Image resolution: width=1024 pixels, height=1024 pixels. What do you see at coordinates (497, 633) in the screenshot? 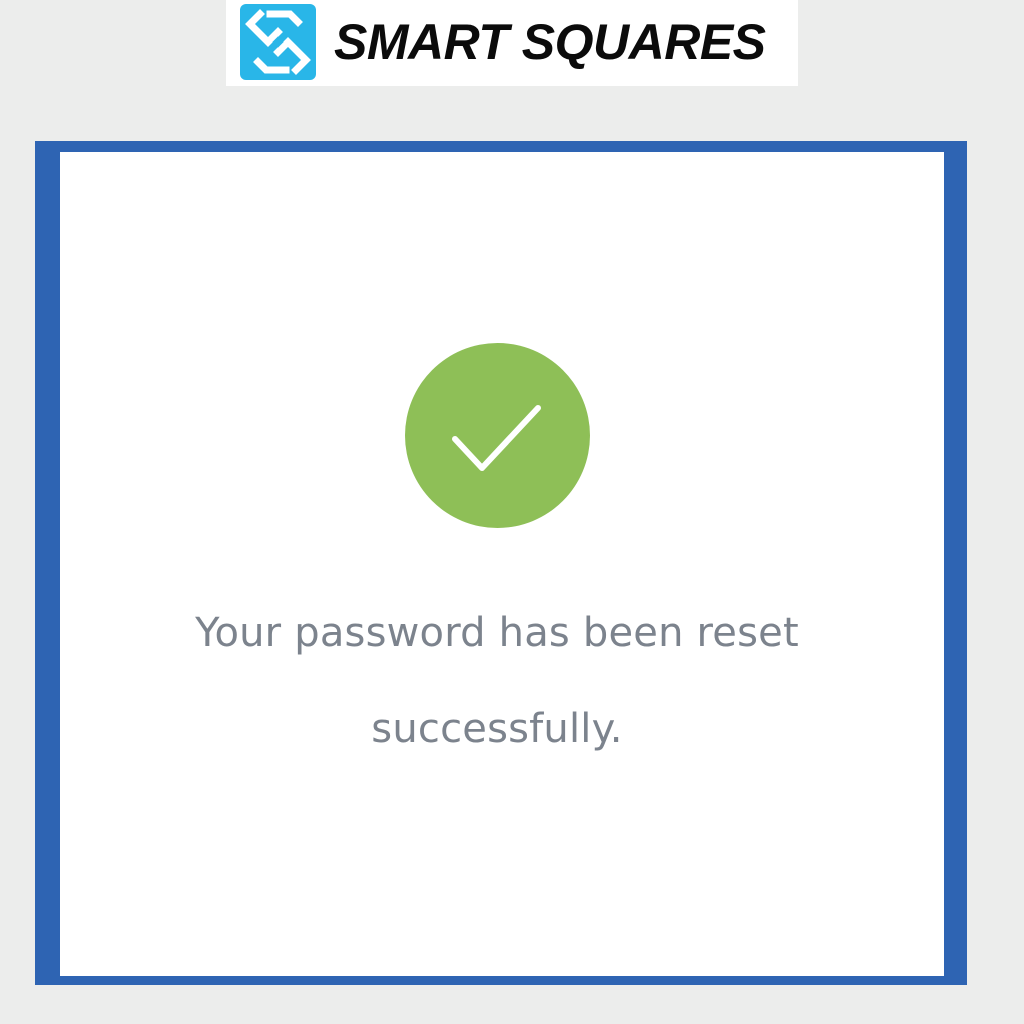
I see `success-message-line-1: Your password has been reset` at bounding box center [497, 633].